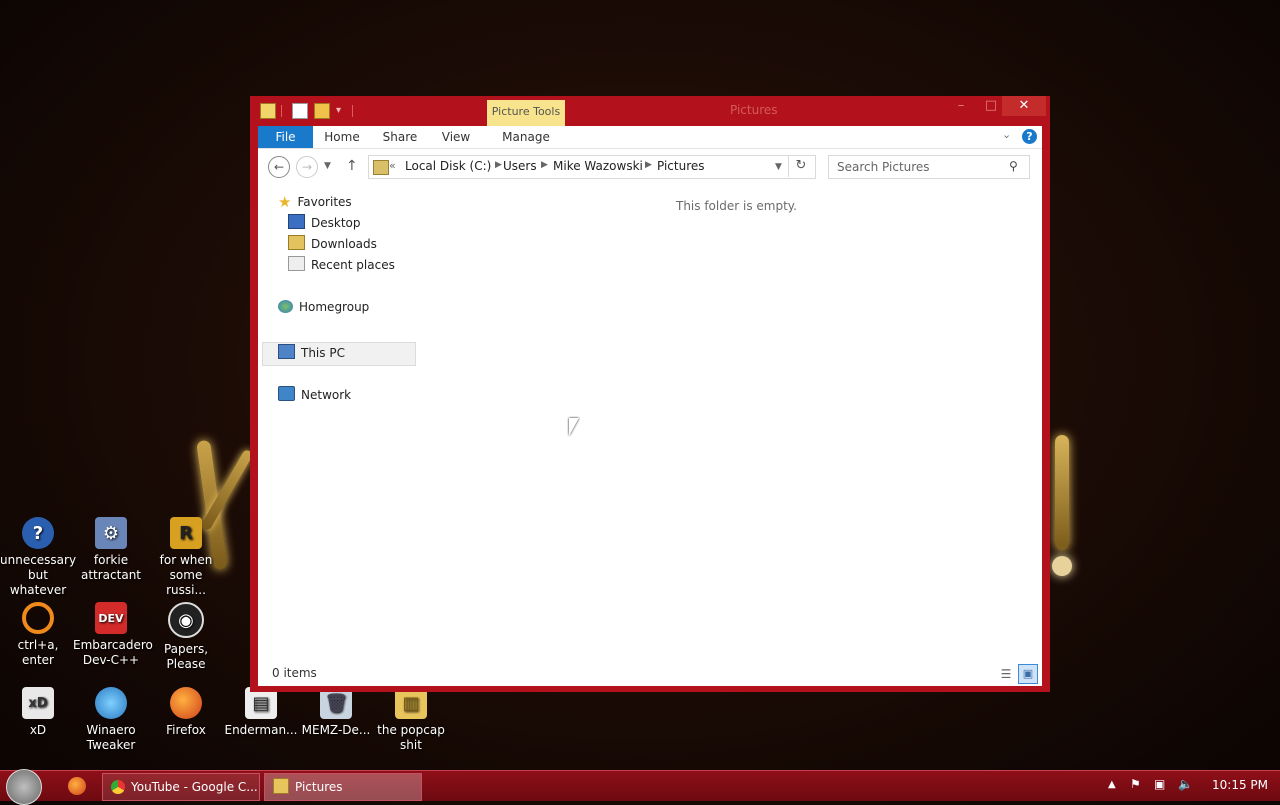 This screenshot has height=805, width=1280. Describe the element at coordinates (281, 786) in the screenshot. I see `folder-icon` at that location.